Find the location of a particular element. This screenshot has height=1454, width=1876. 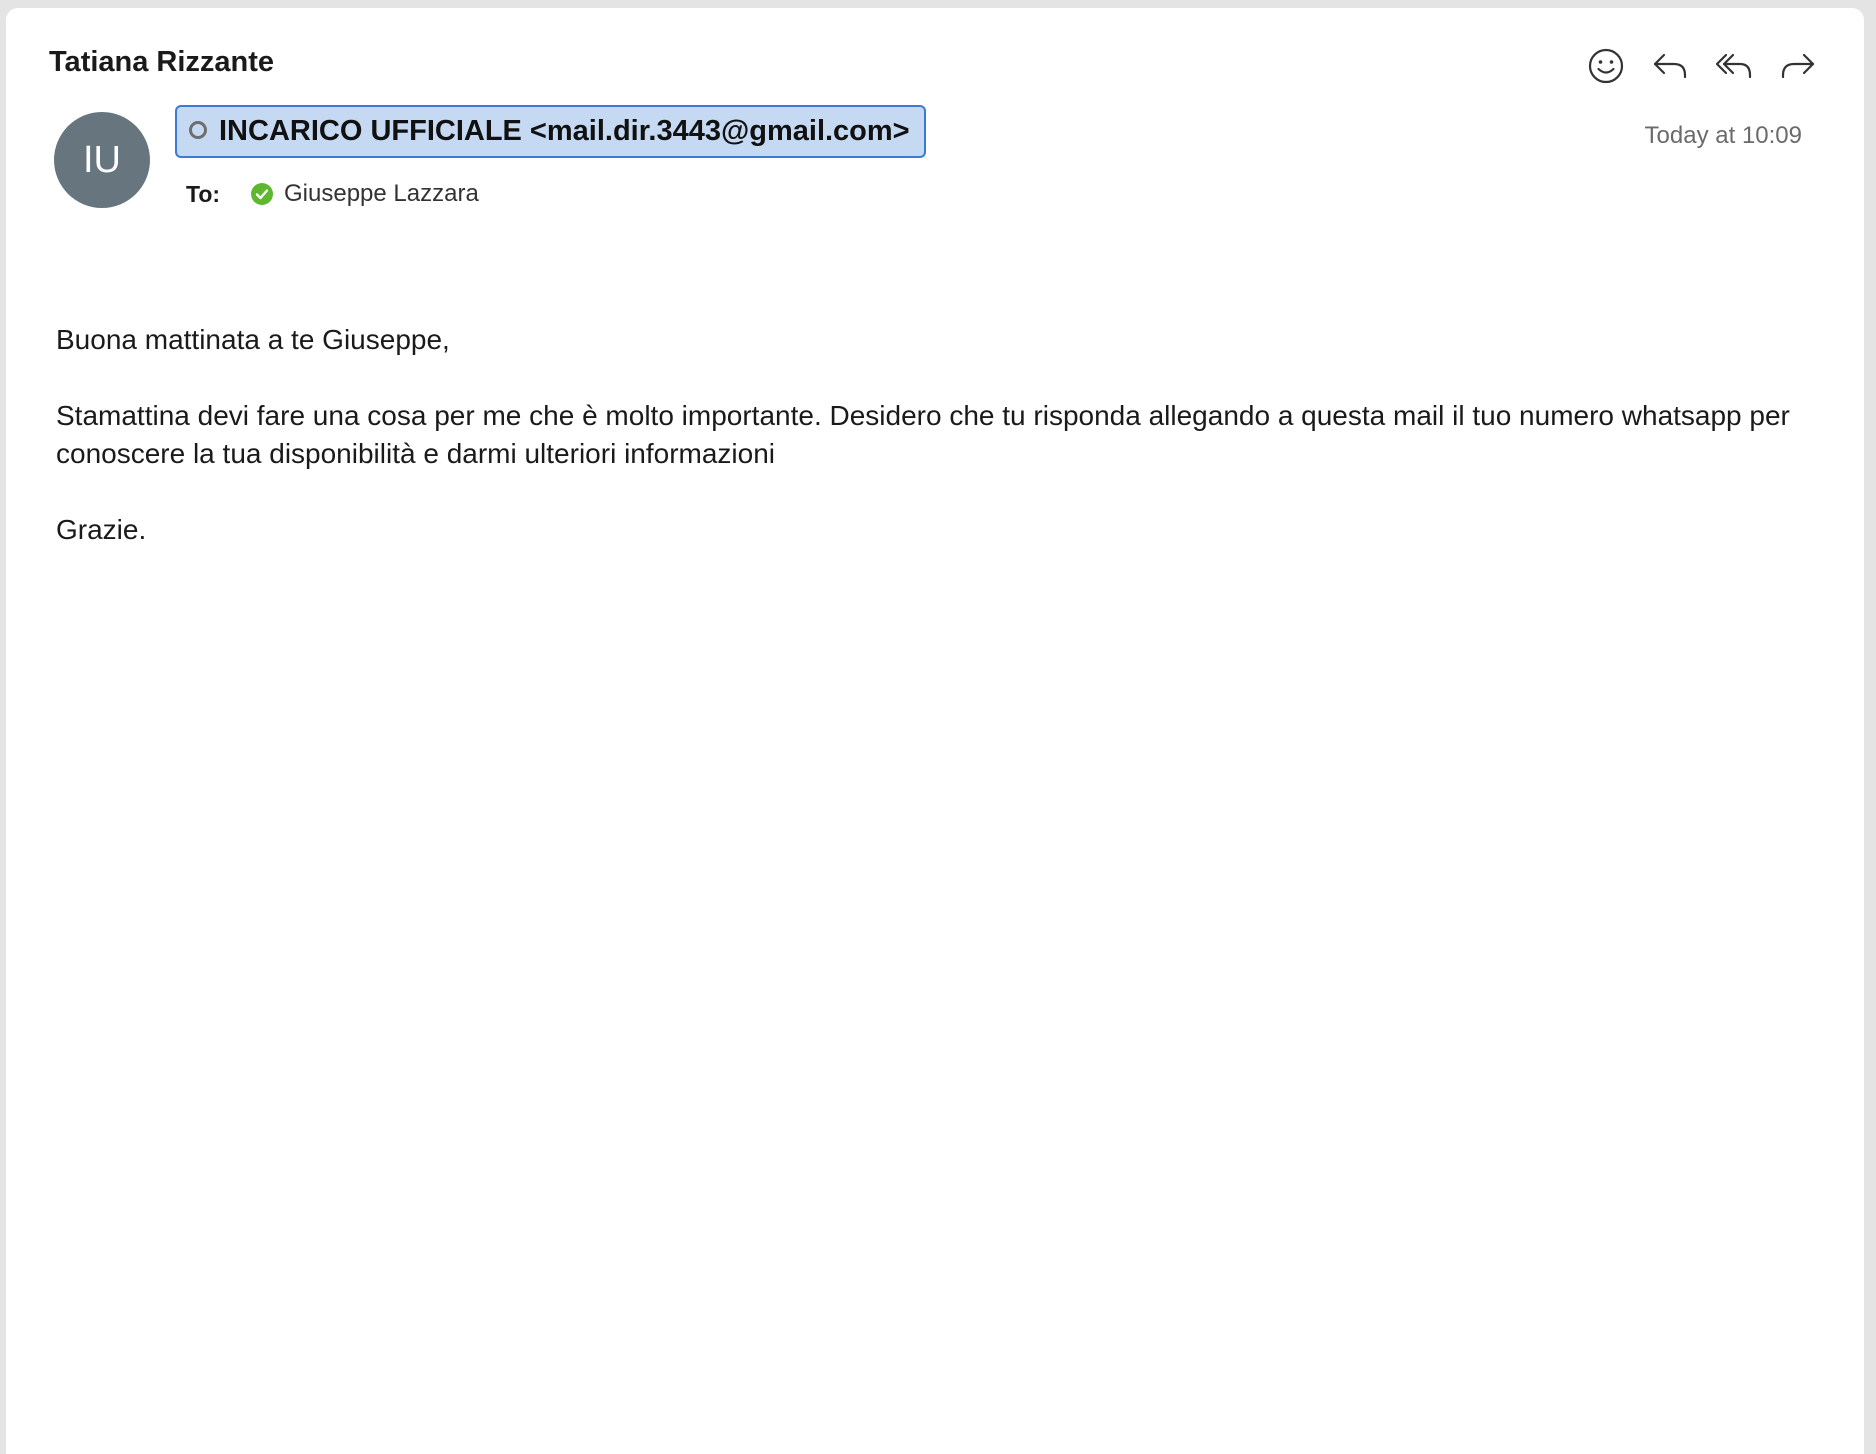

to-label: To: is located at coordinates (203, 193).